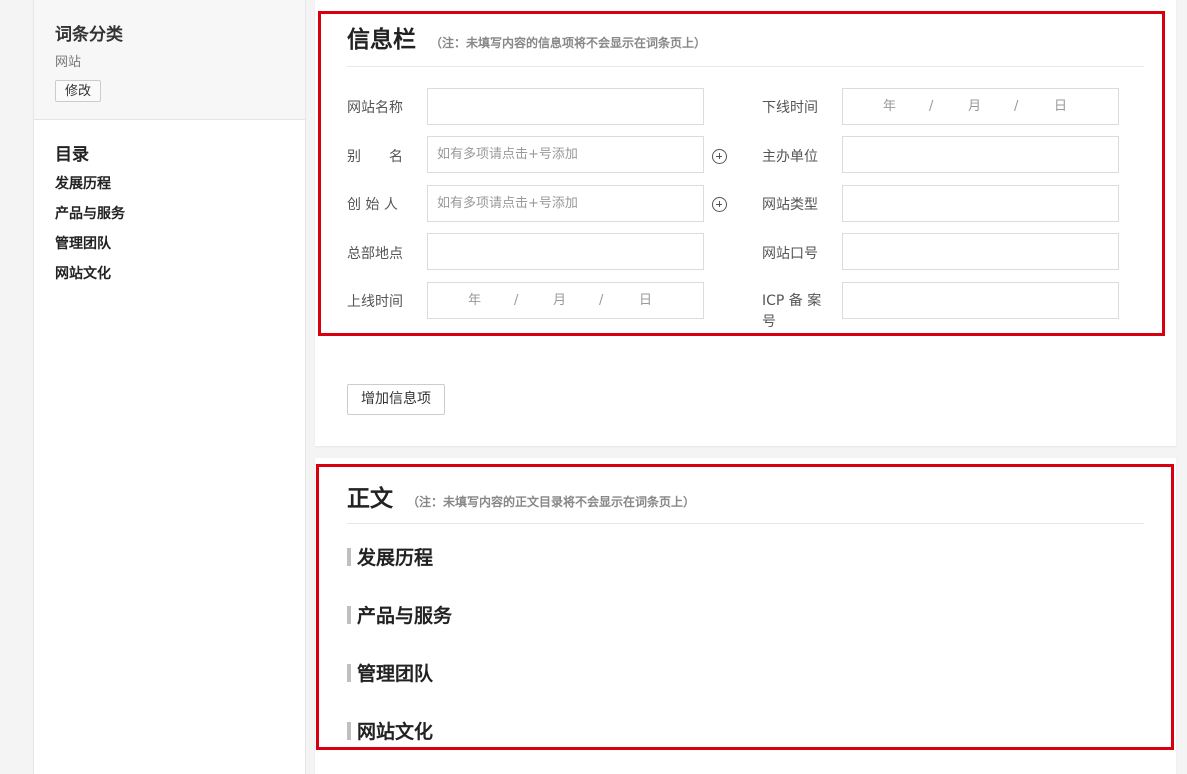 Image resolution: width=1187 pixels, height=774 pixels. I want to click on field-label-launch-date: 上线时间, so click(375, 302).